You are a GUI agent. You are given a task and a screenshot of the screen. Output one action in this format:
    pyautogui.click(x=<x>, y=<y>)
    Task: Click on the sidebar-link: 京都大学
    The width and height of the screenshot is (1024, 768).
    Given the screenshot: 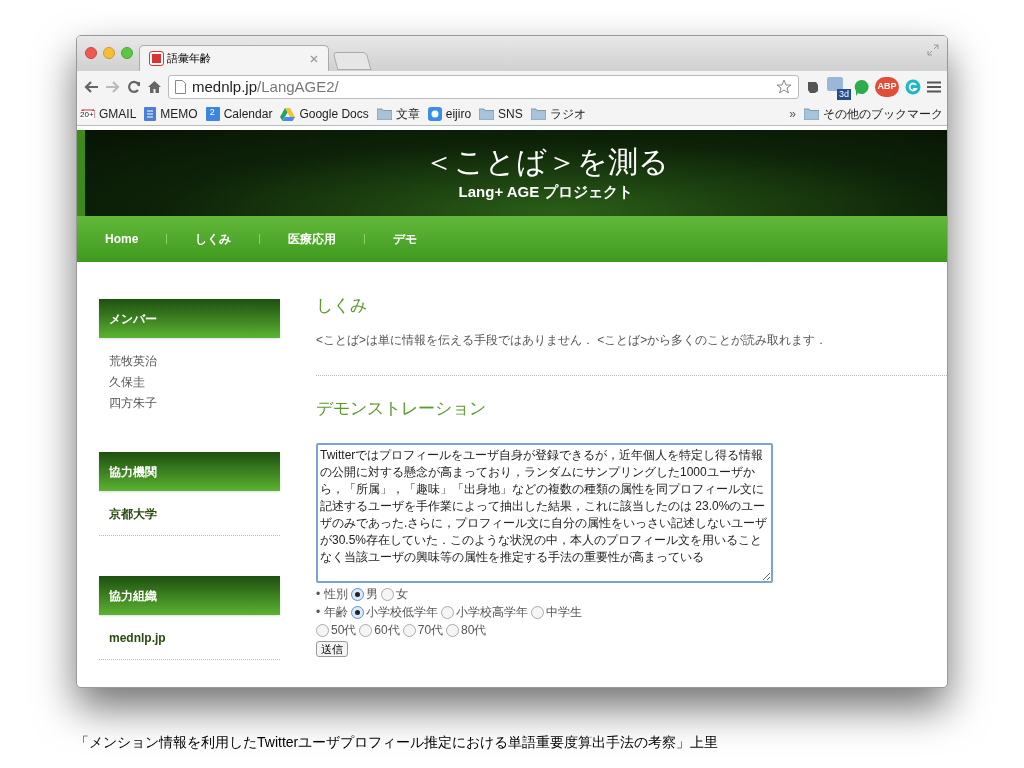 What is the action you would take?
    pyautogui.click(x=194, y=514)
    